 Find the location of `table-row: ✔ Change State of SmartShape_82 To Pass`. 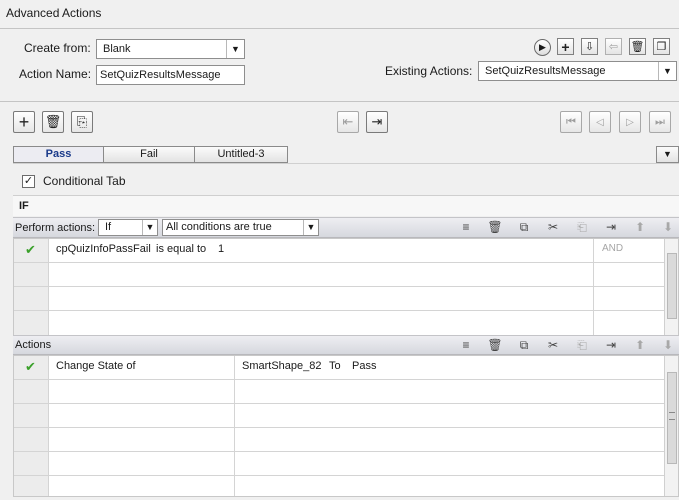

table-row: ✔ Change State of SmartShape_82 To Pass is located at coordinates (339, 368).